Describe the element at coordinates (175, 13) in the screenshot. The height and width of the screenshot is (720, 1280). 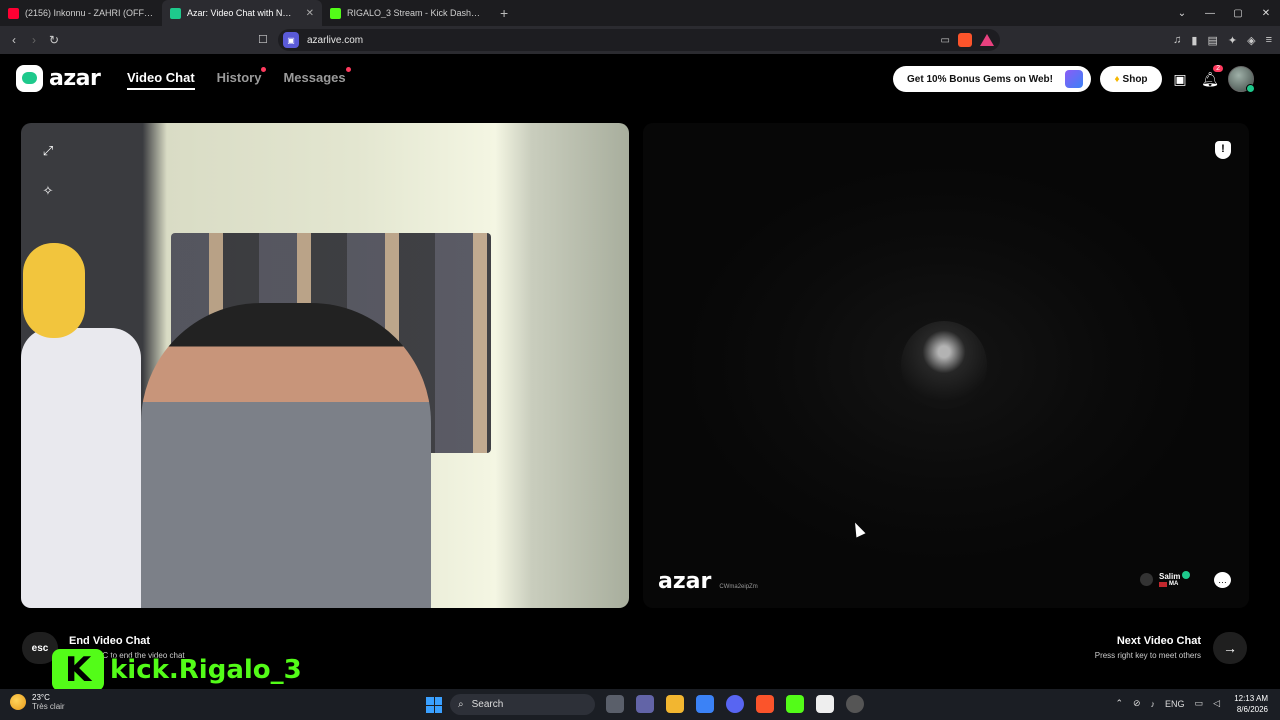
I see `azar-icon` at that location.